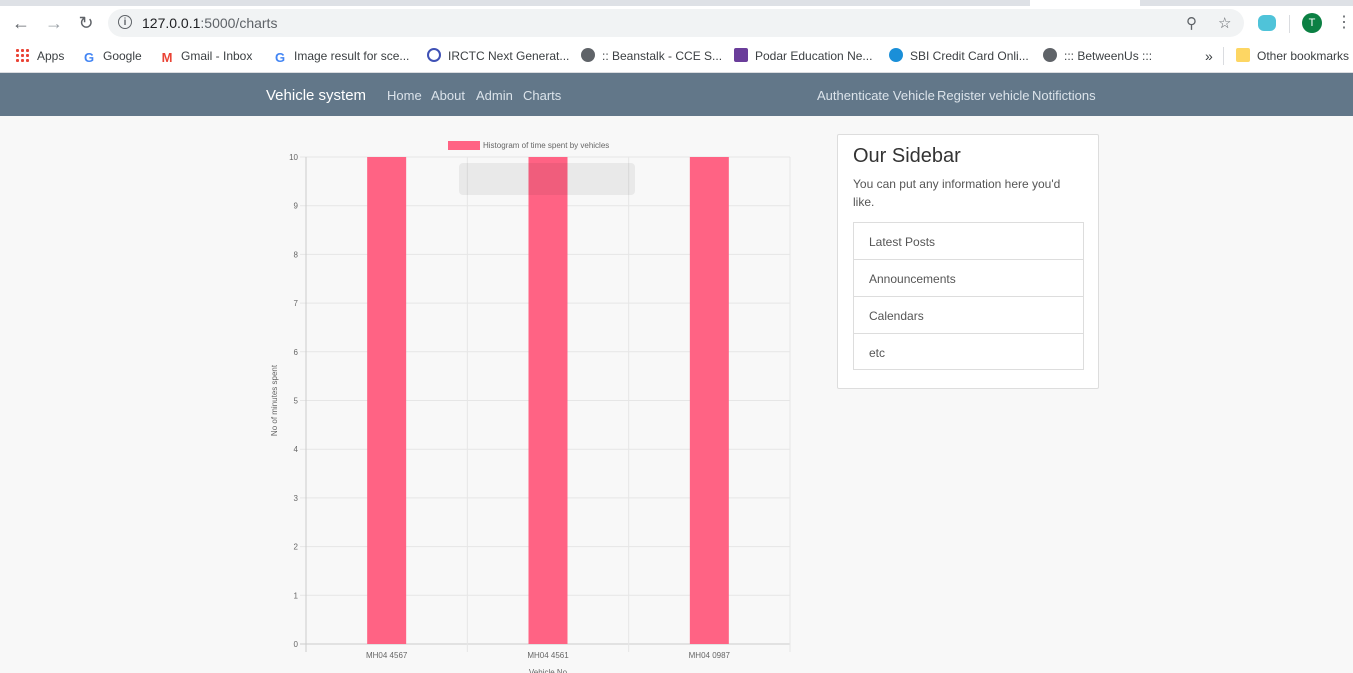 The image size is (1353, 673). Describe the element at coordinates (1344, 23) in the screenshot. I see `menu-dots-icon: ⋮` at that location.